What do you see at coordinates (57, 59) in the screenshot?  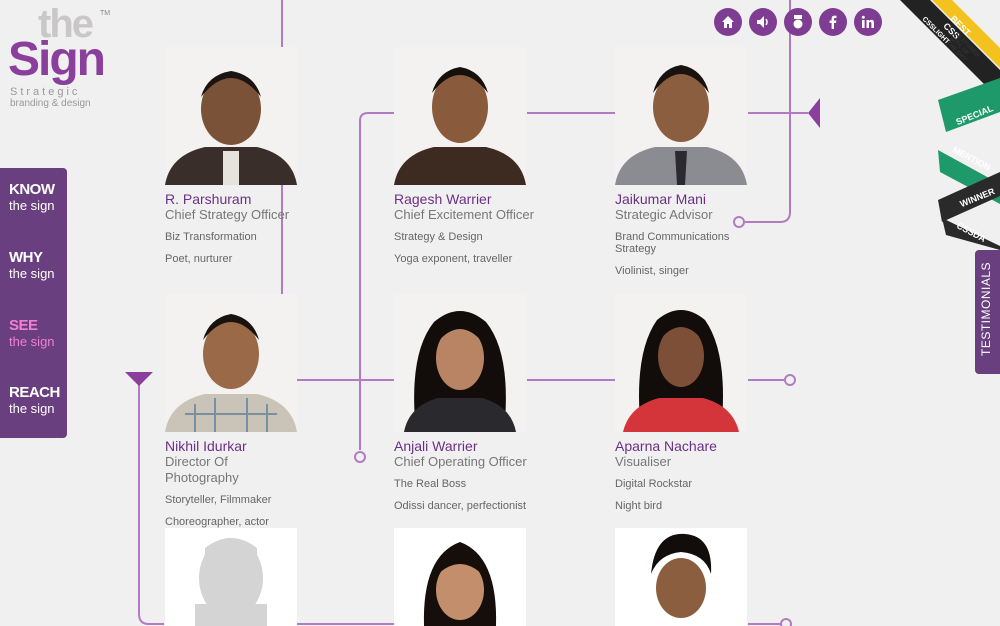 I see `logo-sign: Sign` at bounding box center [57, 59].